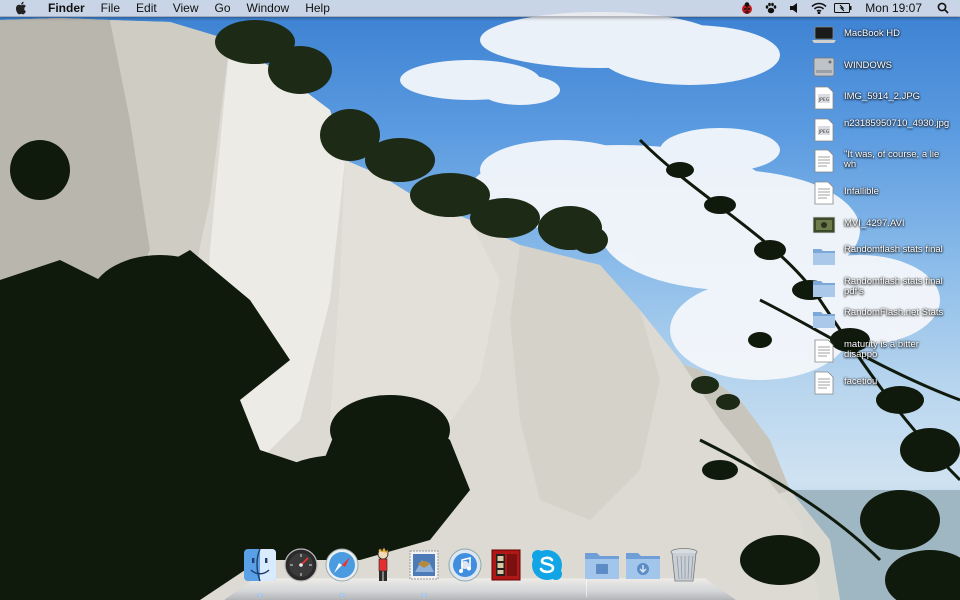 The height and width of the screenshot is (600, 960). Describe the element at coordinates (881, 349) in the screenshot. I see `desktop-item-label: maturity is a bitter disappo` at that location.